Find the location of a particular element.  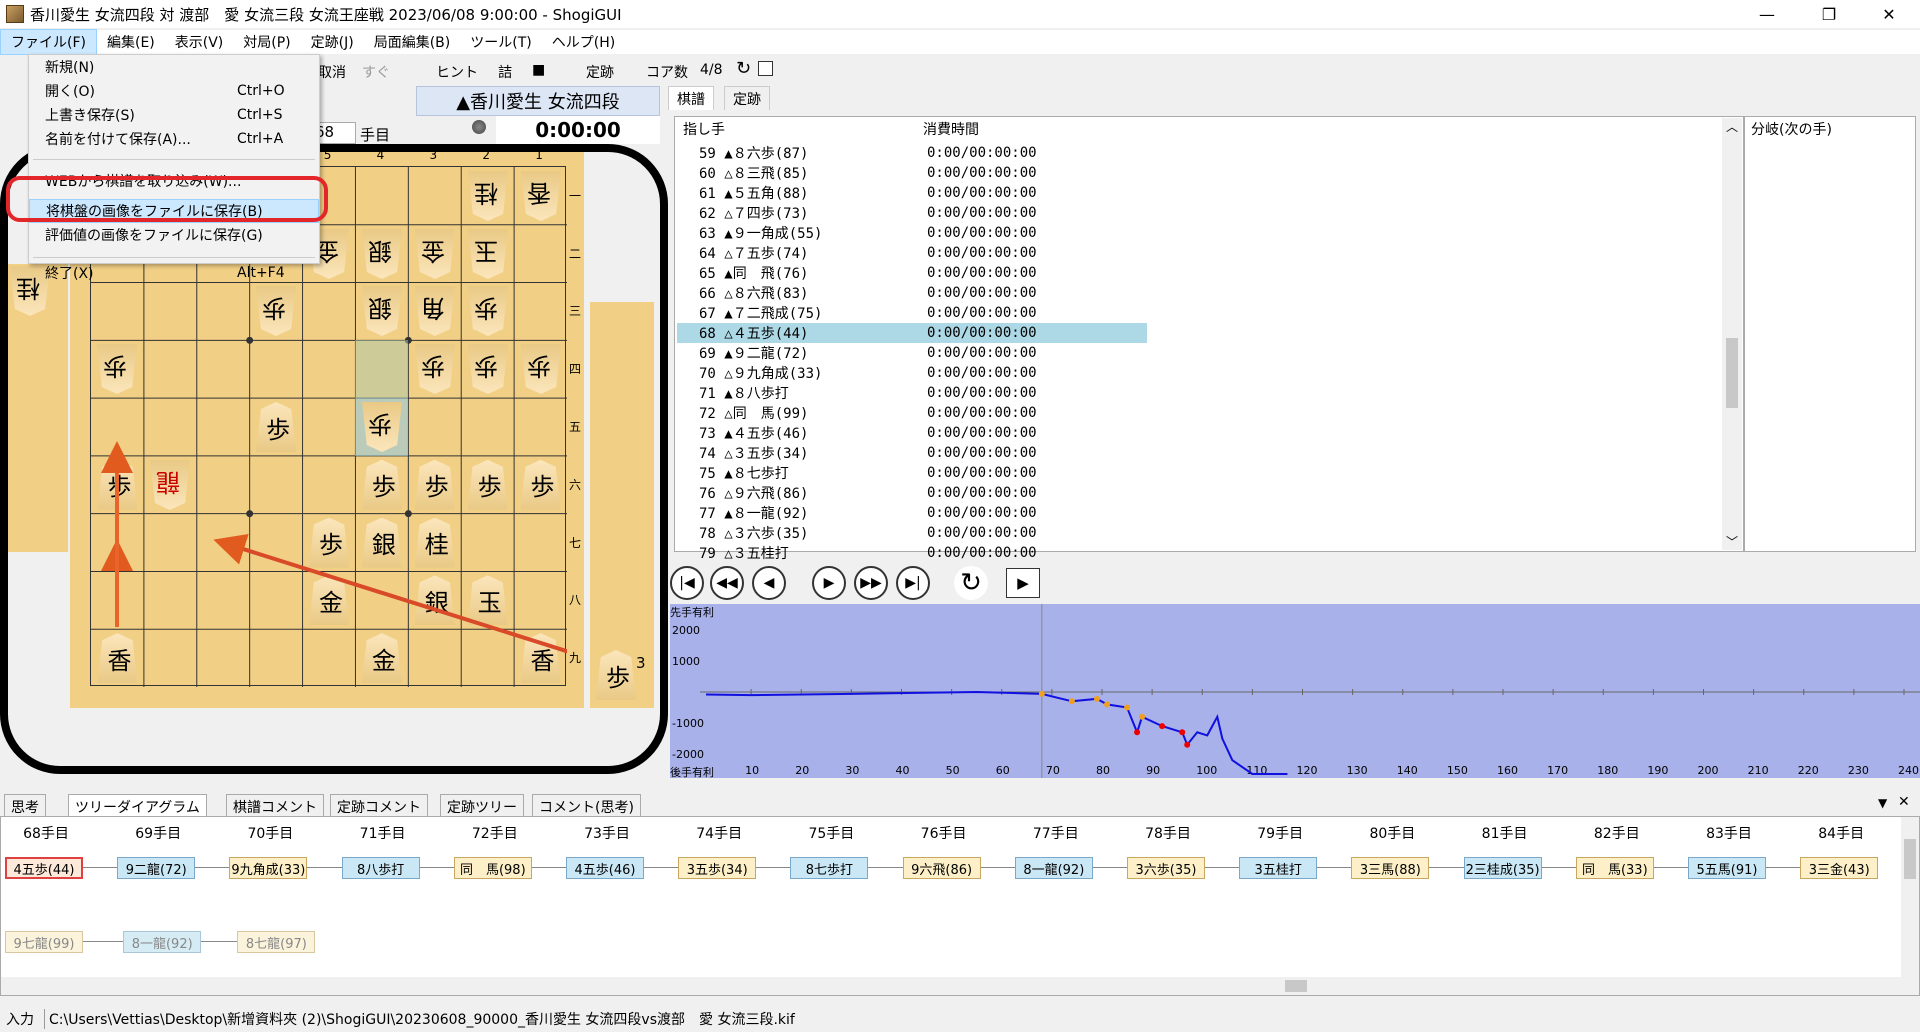

kifu-row: 67 ▲７二飛成(75) 0:00/00:00:00 is located at coordinates (912, 313).